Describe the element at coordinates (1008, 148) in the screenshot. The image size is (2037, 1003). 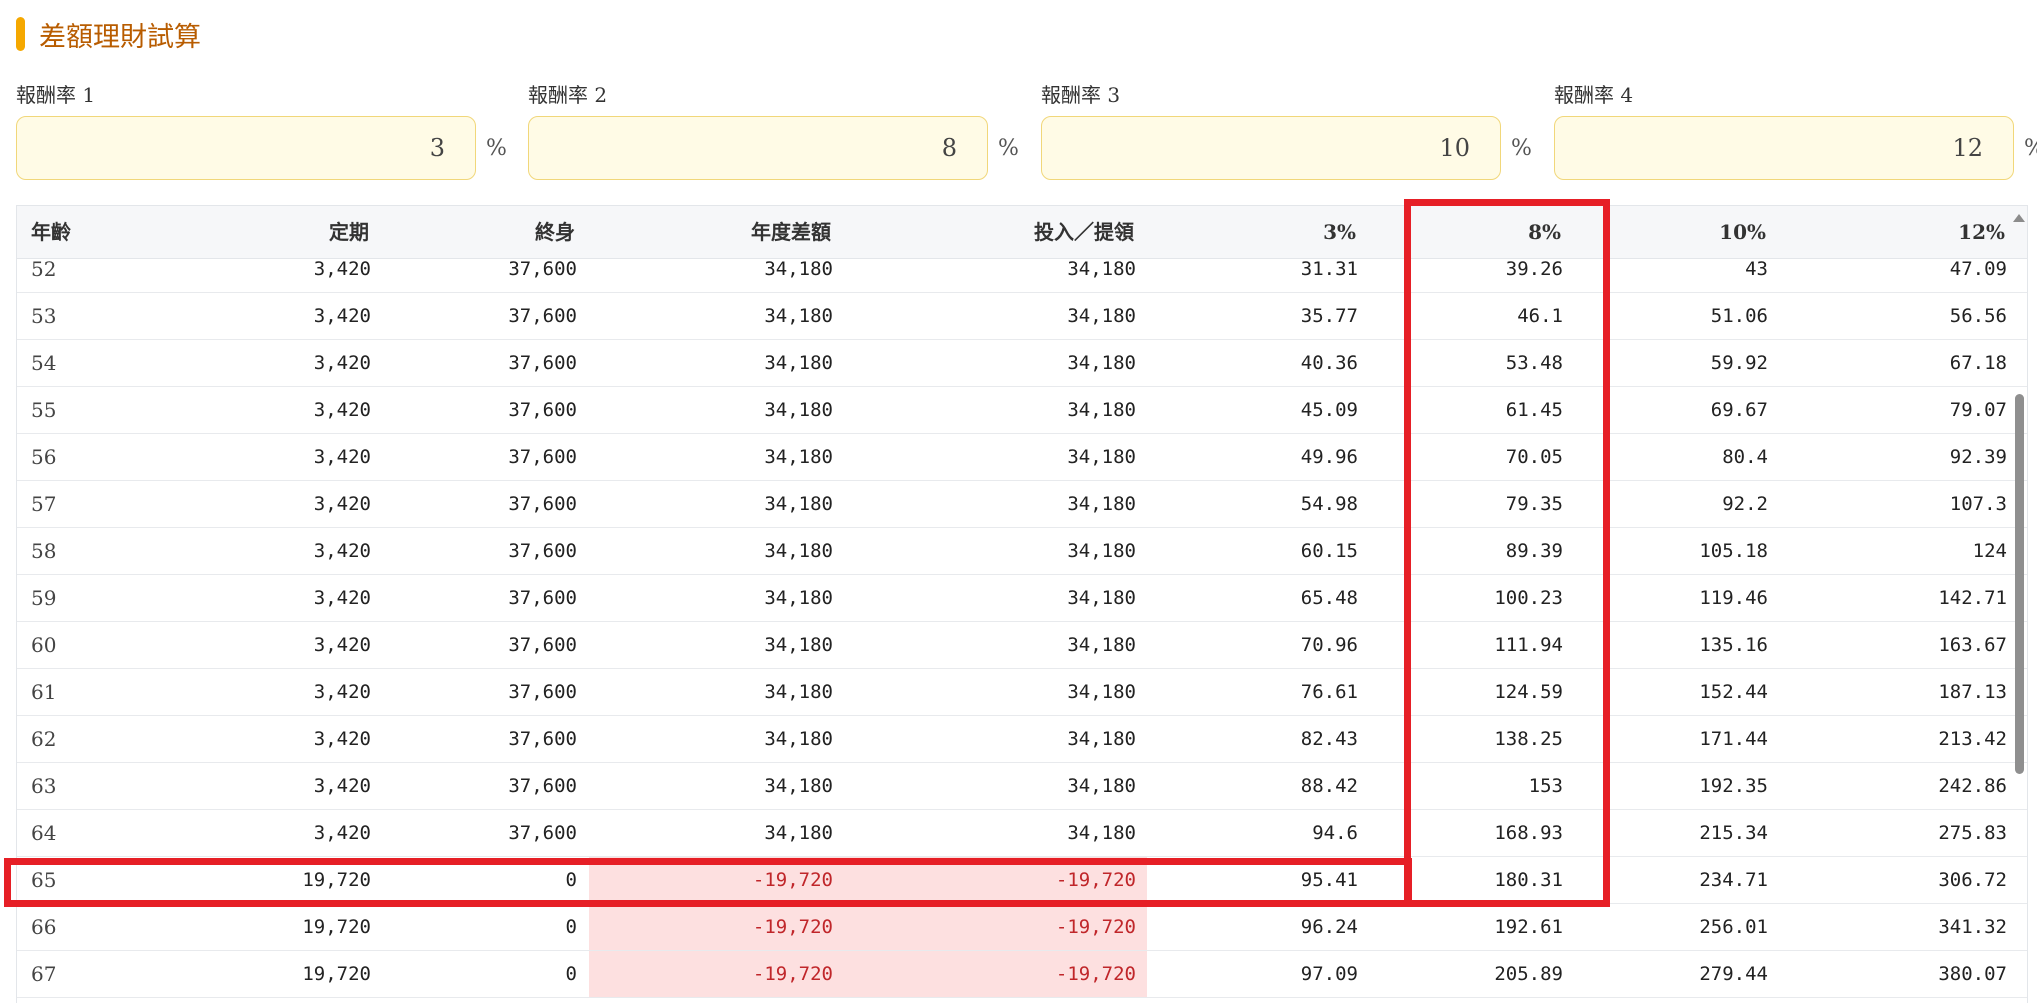
I see `rate-unit-2: %` at that location.